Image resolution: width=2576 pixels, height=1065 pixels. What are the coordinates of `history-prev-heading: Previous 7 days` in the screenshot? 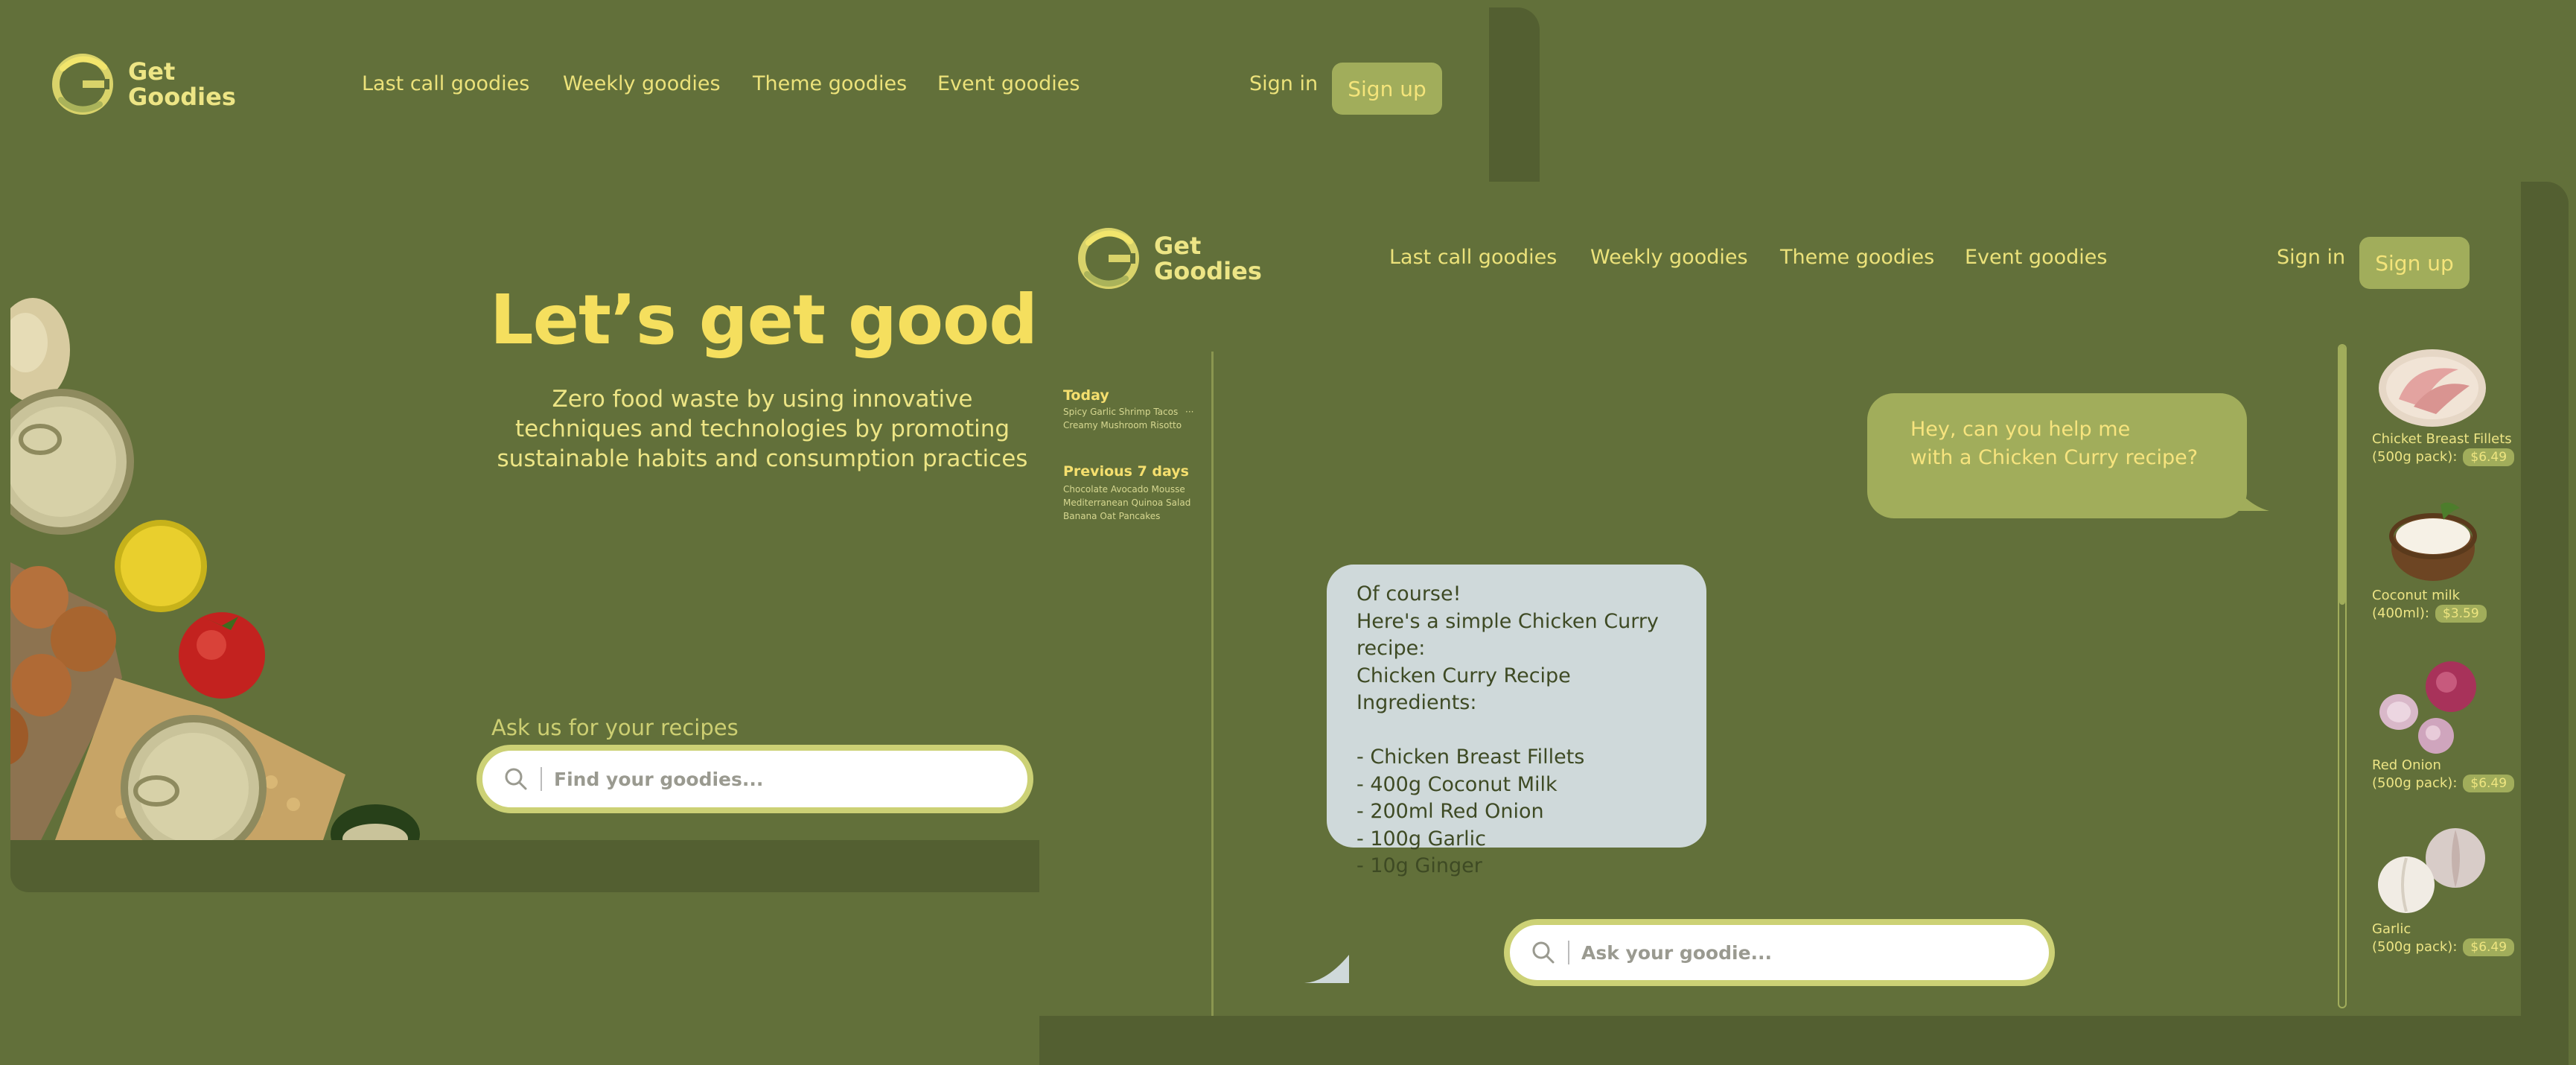 It's located at (1126, 472).